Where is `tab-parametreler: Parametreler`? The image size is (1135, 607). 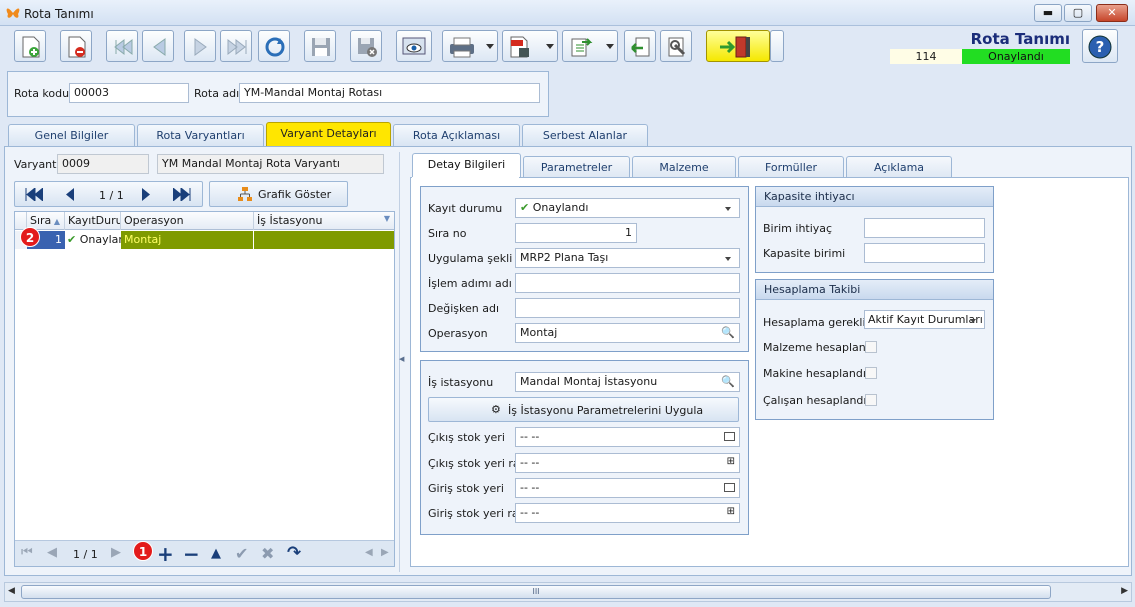 tab-parametreler: Parametreler is located at coordinates (576, 167).